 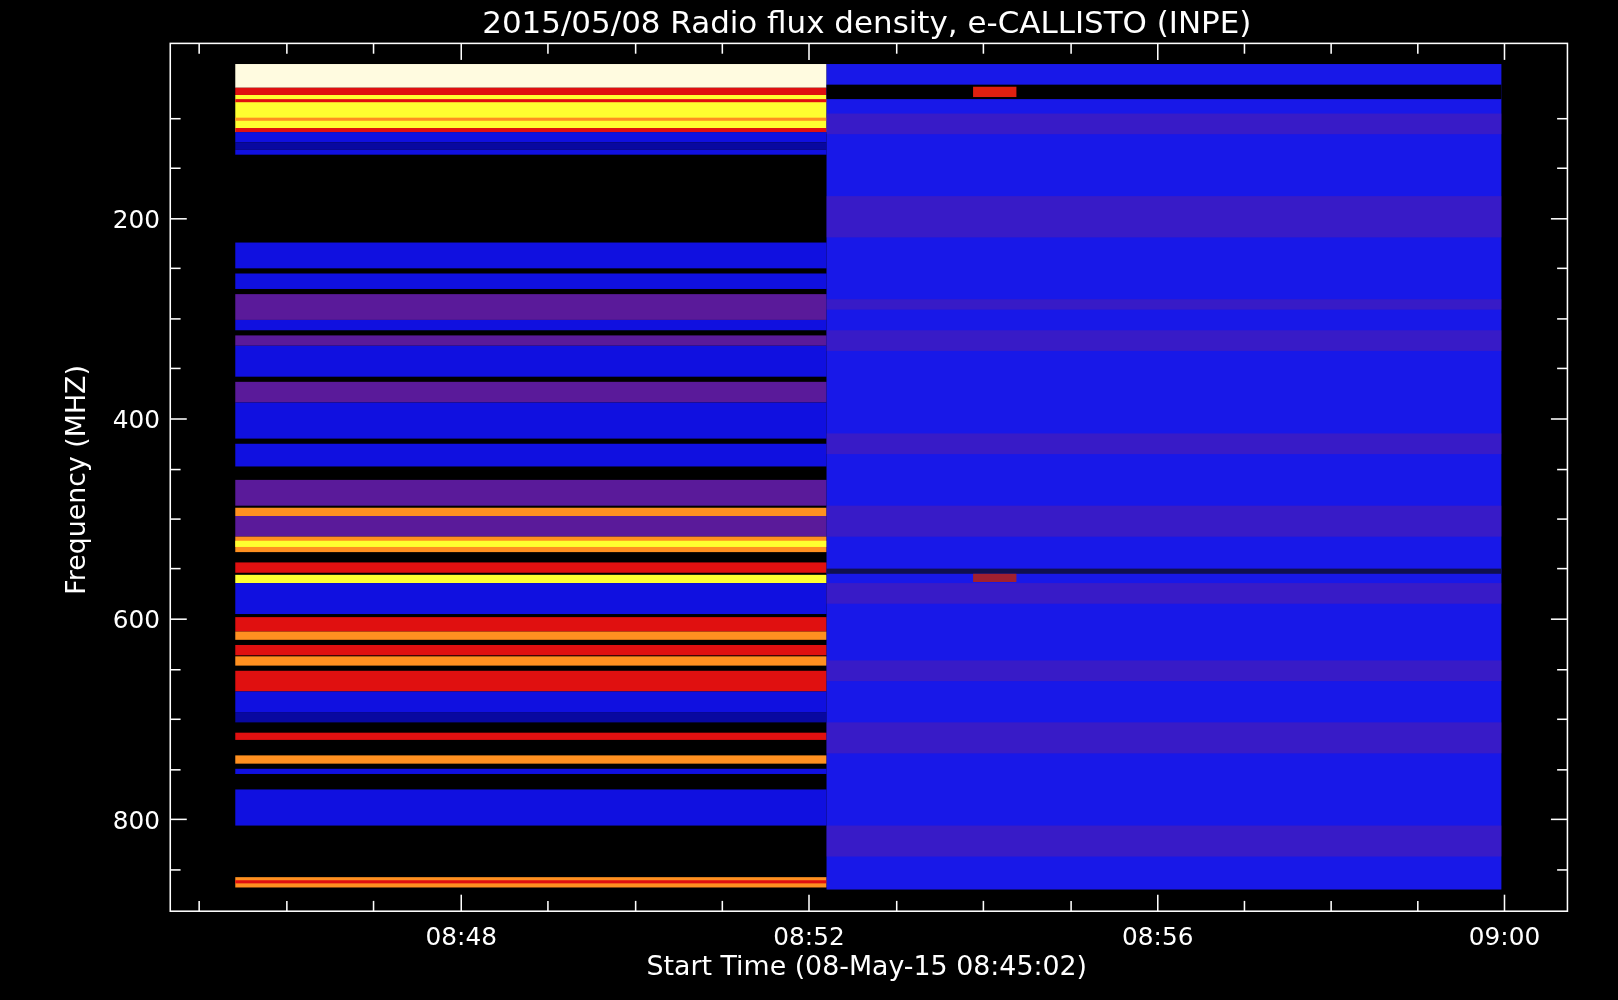 I want to click on axis-tick-label: 800, so click(x=136, y=820).